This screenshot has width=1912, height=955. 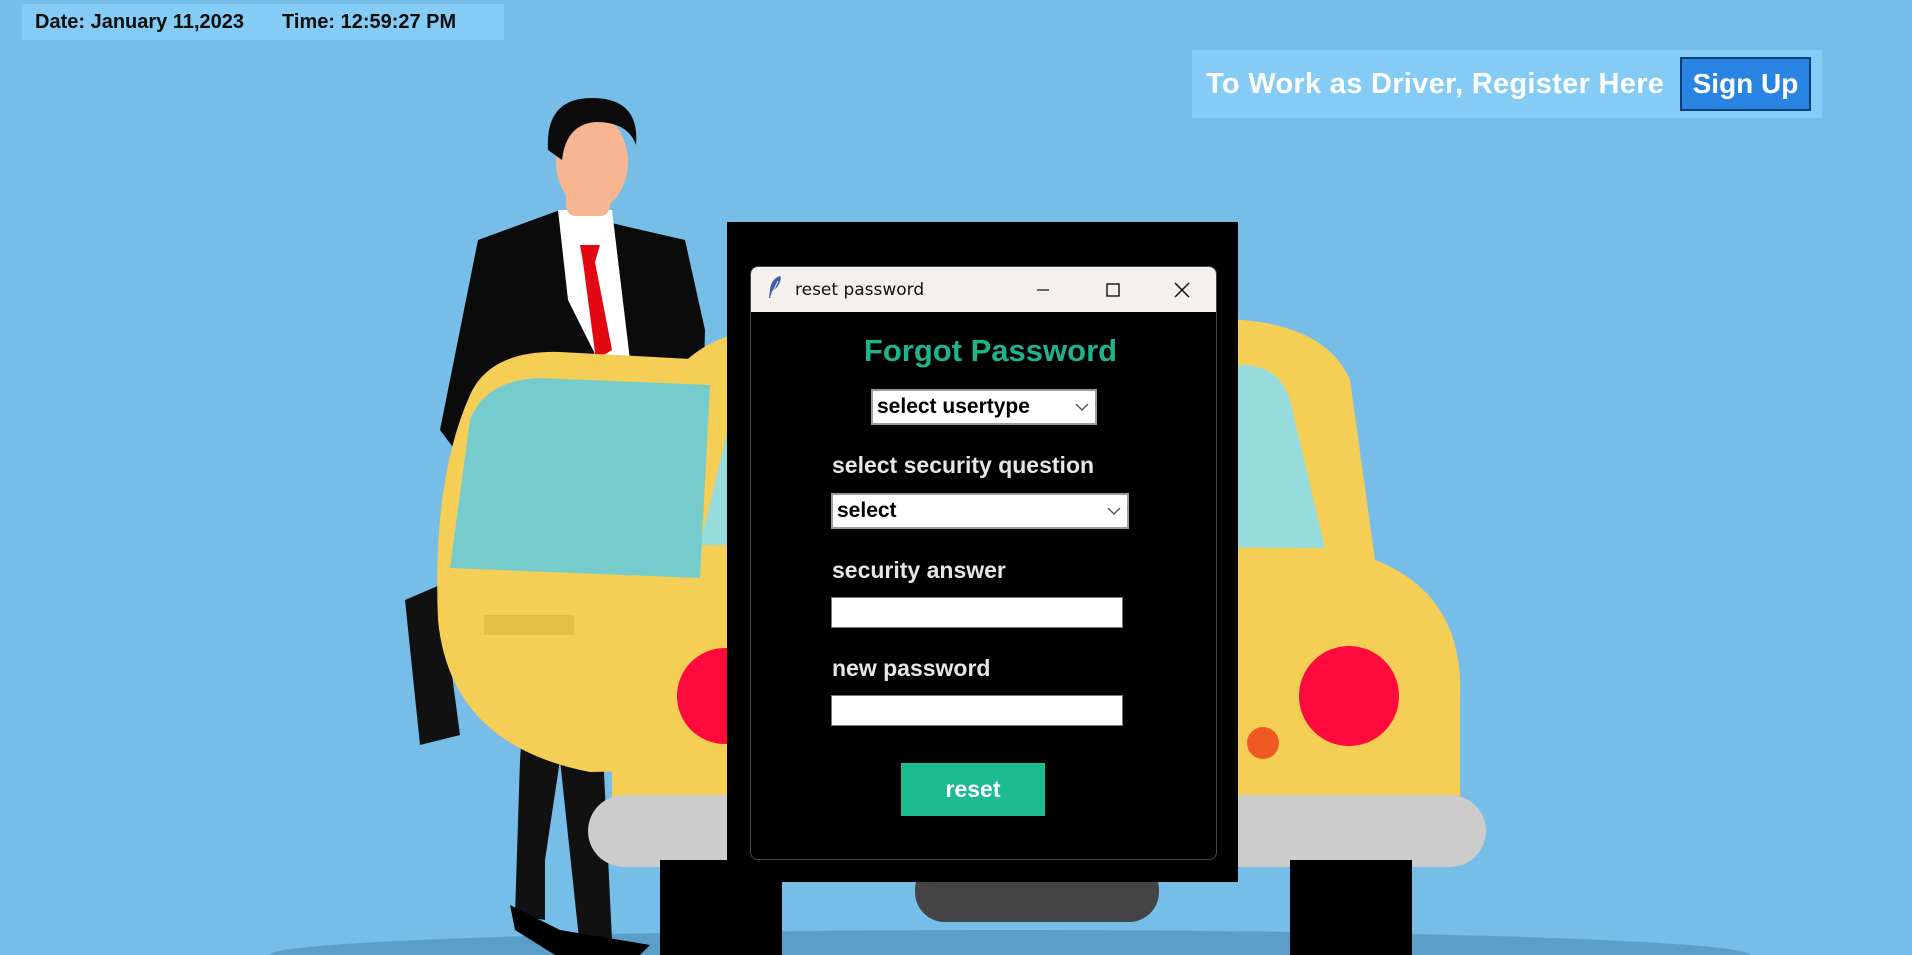 I want to click on minimize-button, so click(x=1043, y=289).